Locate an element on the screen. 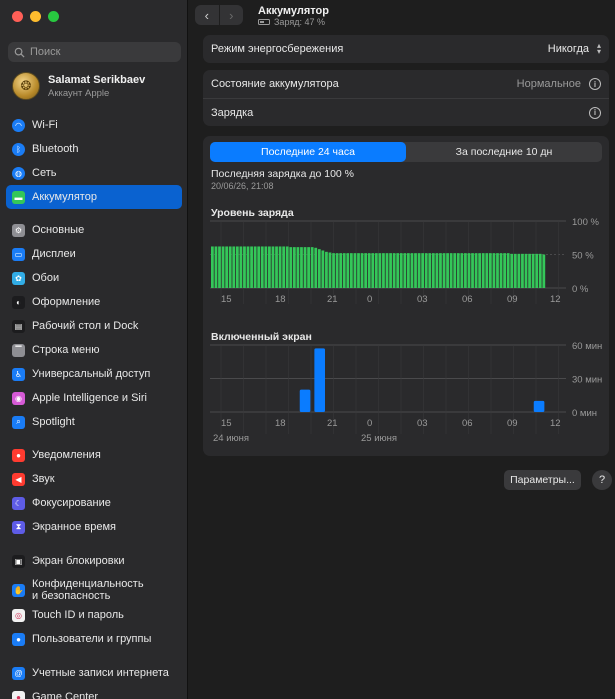 The width and height of the screenshot is (615, 699). window-controls is located at coordinates (35, 16).